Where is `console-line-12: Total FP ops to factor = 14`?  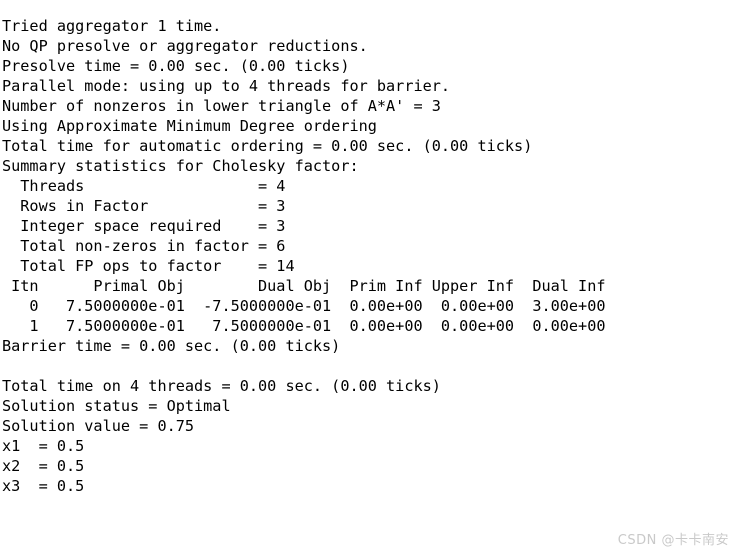 console-line-12: Total FP ops to factor = 14 is located at coordinates (148, 266).